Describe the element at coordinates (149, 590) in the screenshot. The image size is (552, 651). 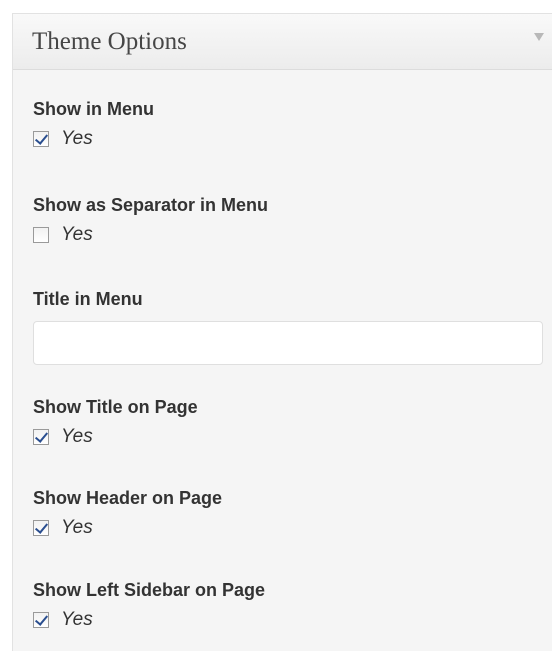
I see `field-label: Show Left Sidebar on Page` at that location.